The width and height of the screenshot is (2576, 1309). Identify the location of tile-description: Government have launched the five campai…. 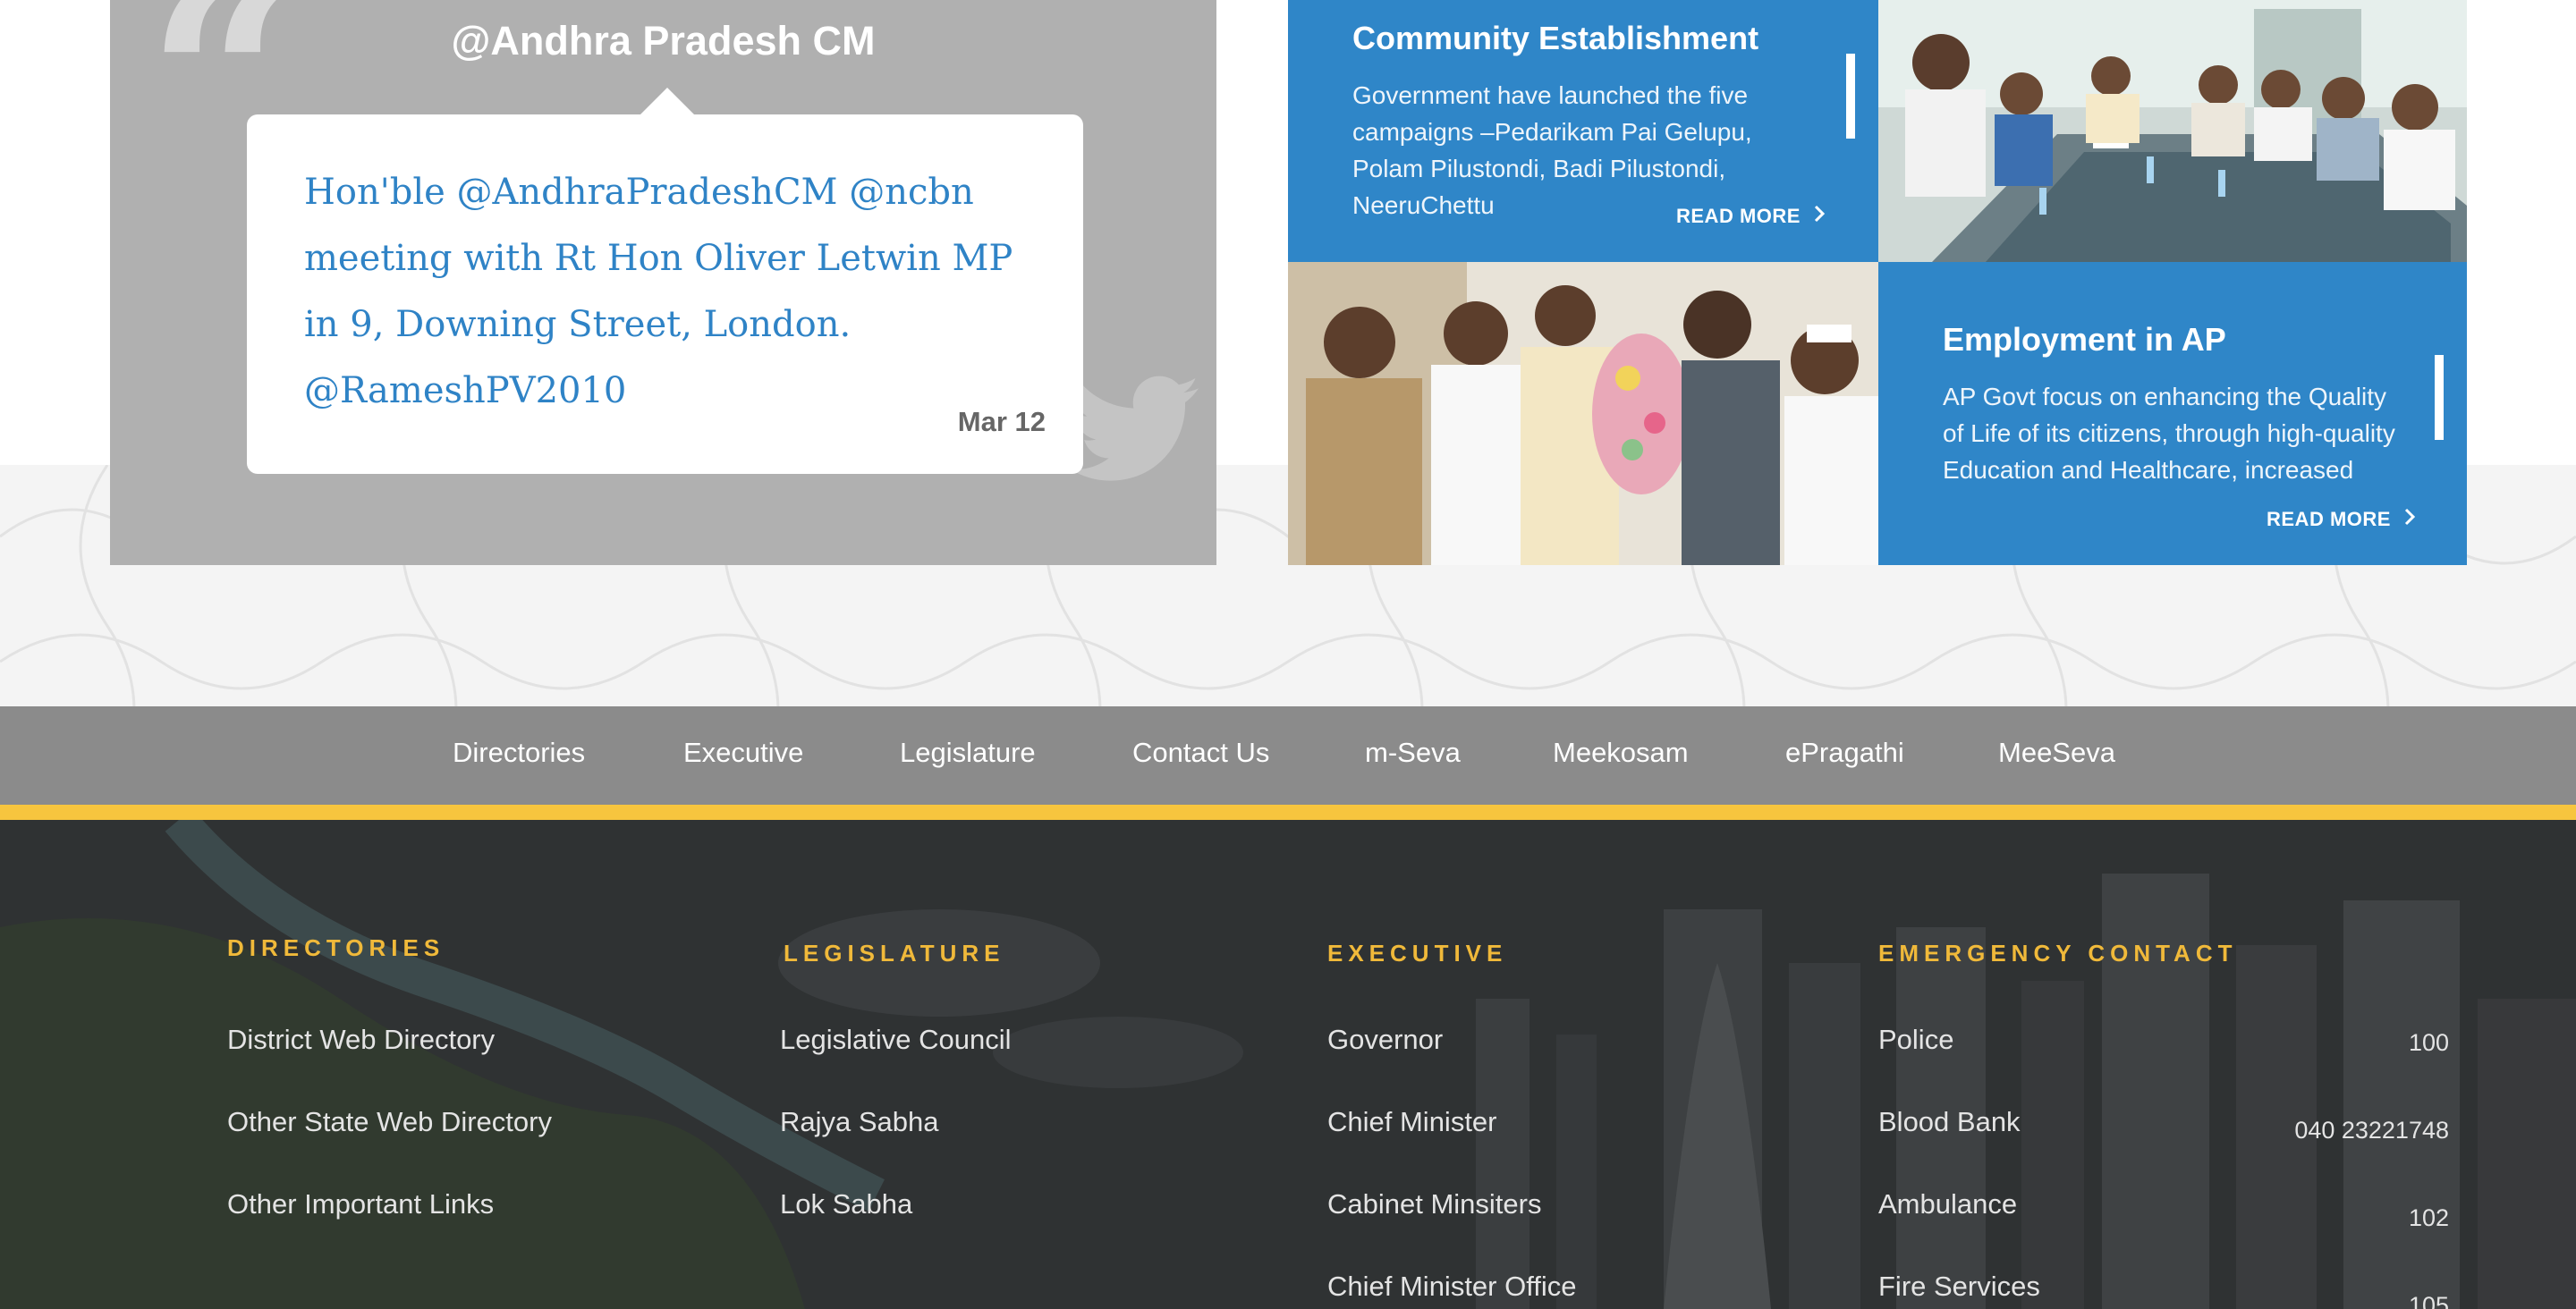
(1552, 150).